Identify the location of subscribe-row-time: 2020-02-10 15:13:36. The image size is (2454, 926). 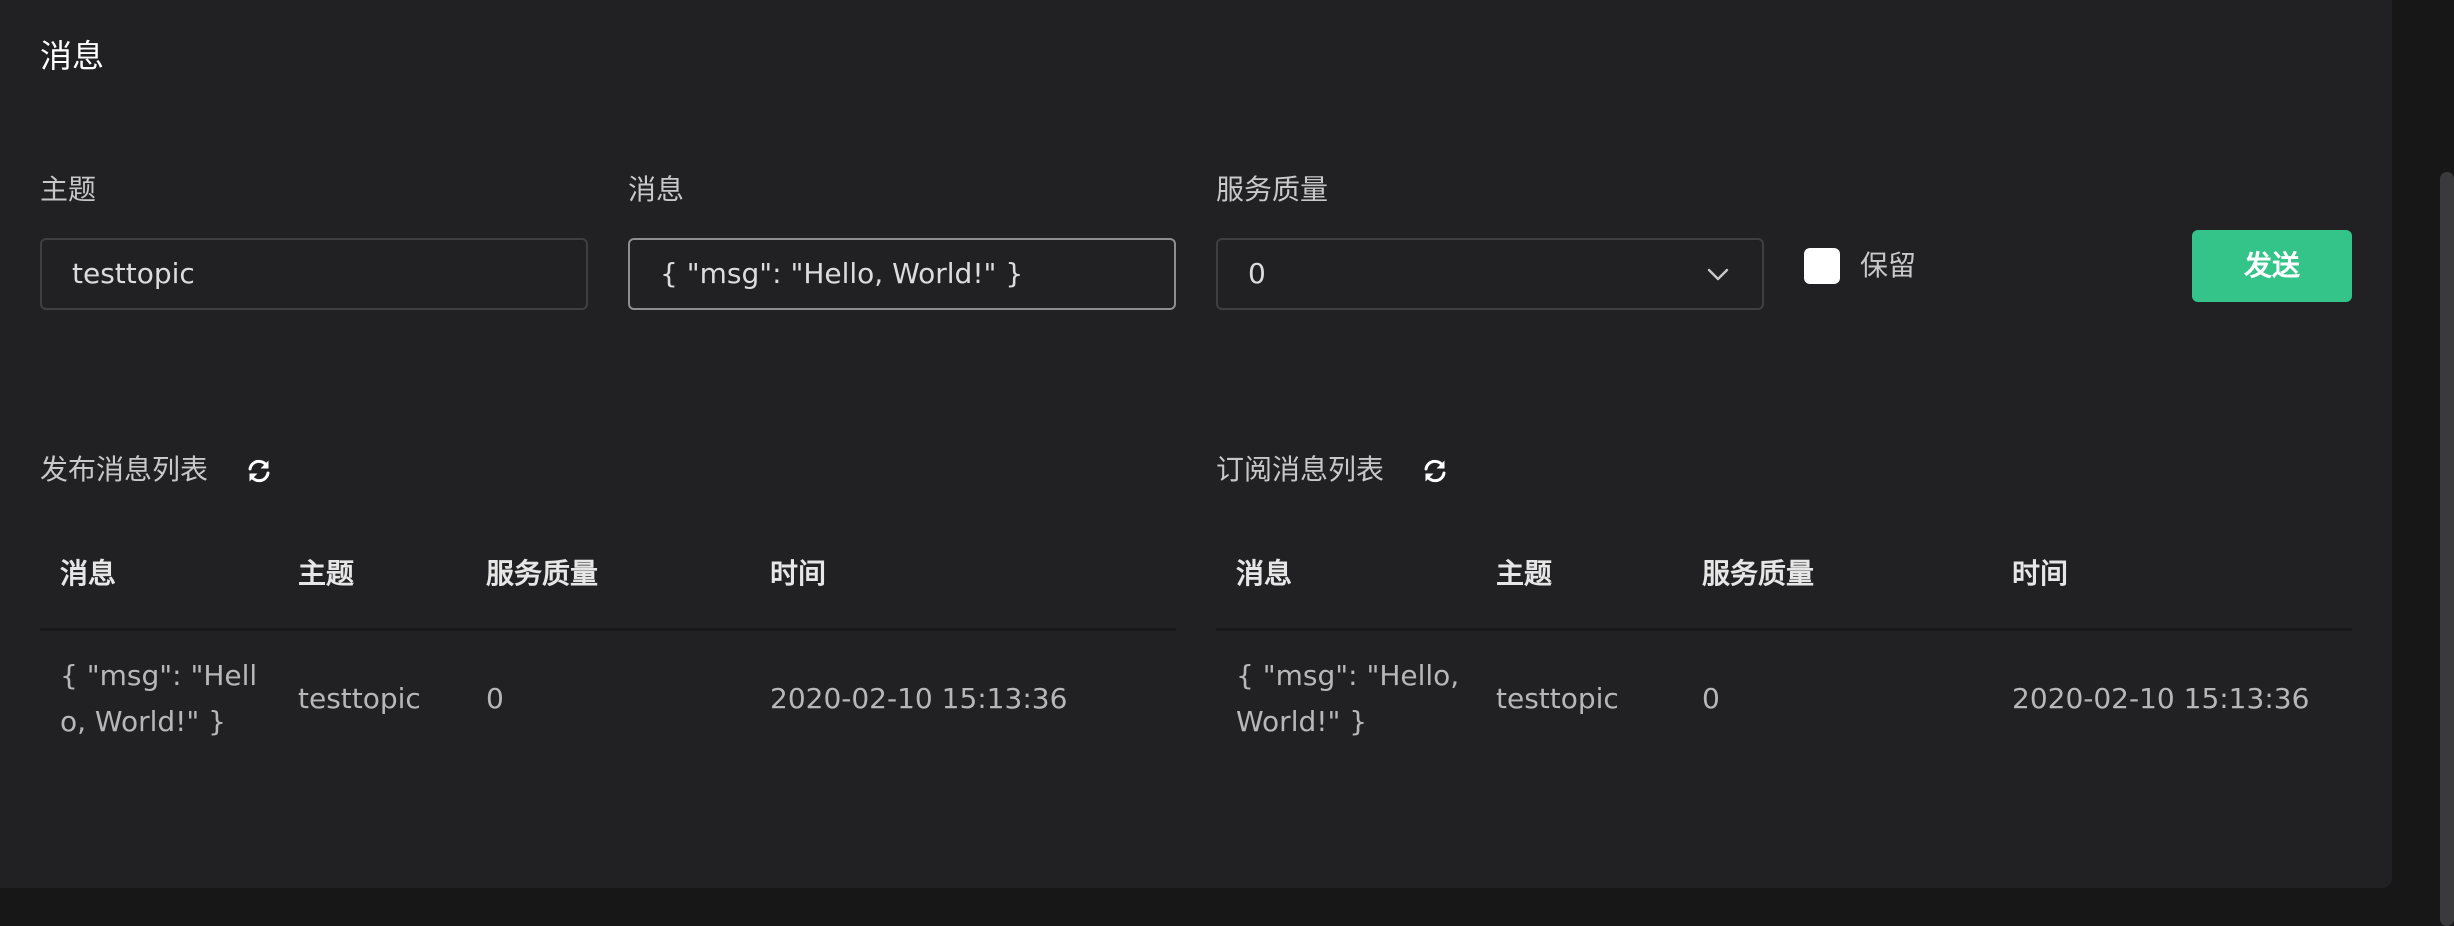
(2161, 698).